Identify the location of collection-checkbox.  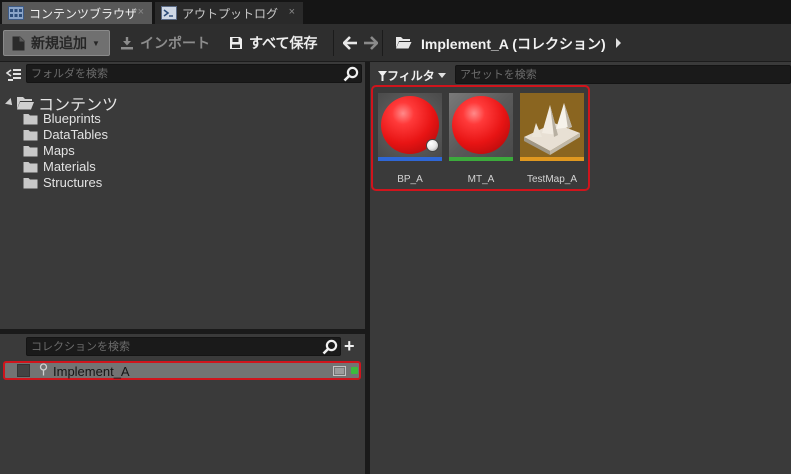
(23, 370).